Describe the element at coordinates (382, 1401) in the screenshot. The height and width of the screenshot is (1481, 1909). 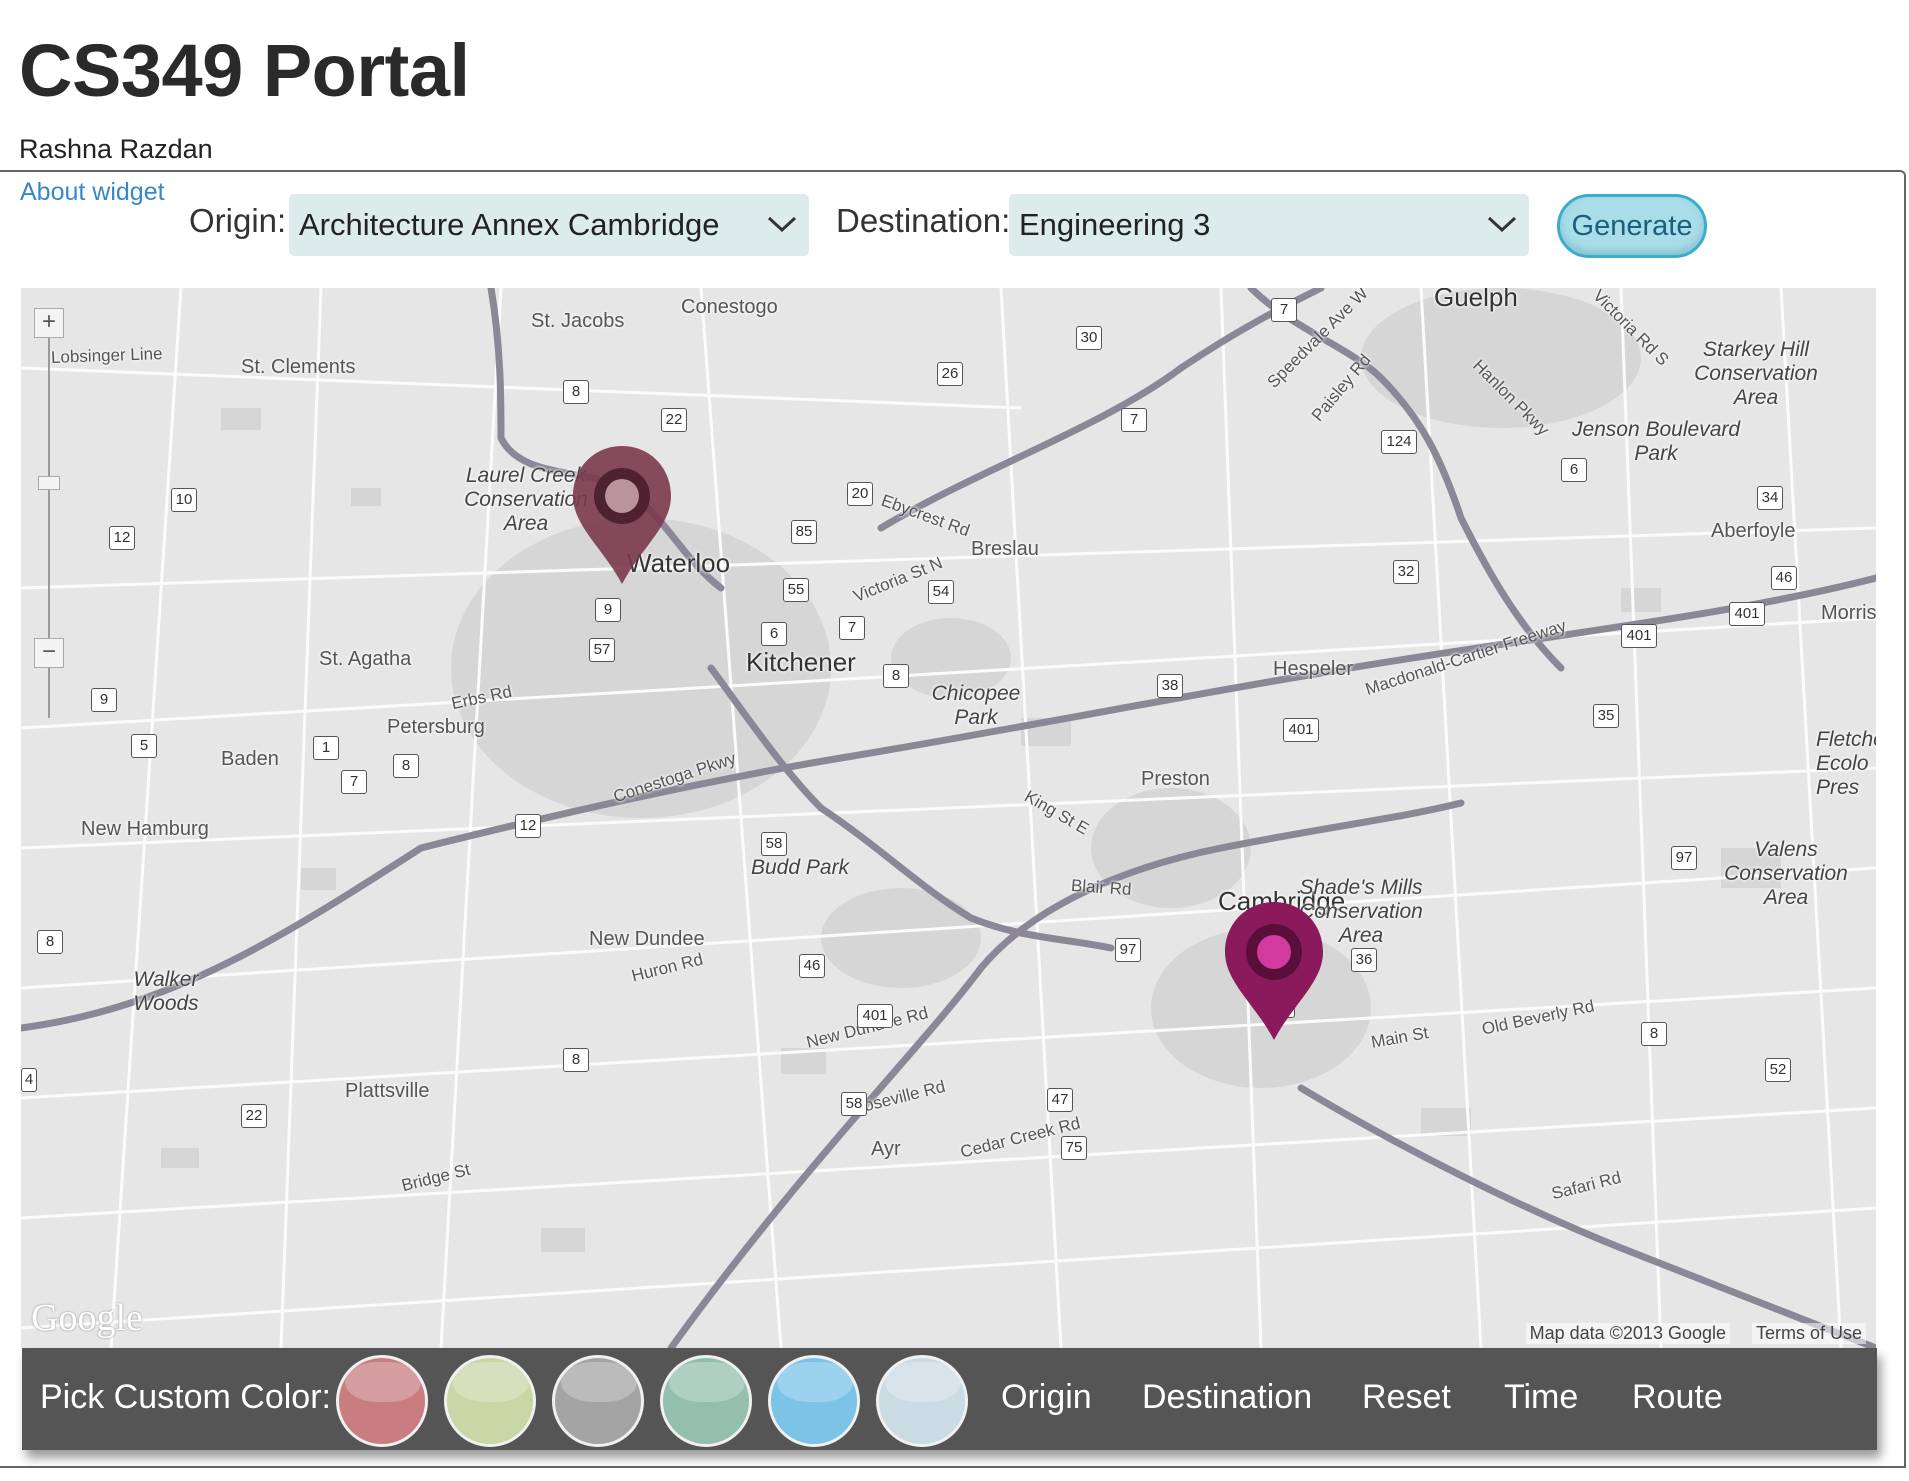
I see `color-swatch-red` at that location.